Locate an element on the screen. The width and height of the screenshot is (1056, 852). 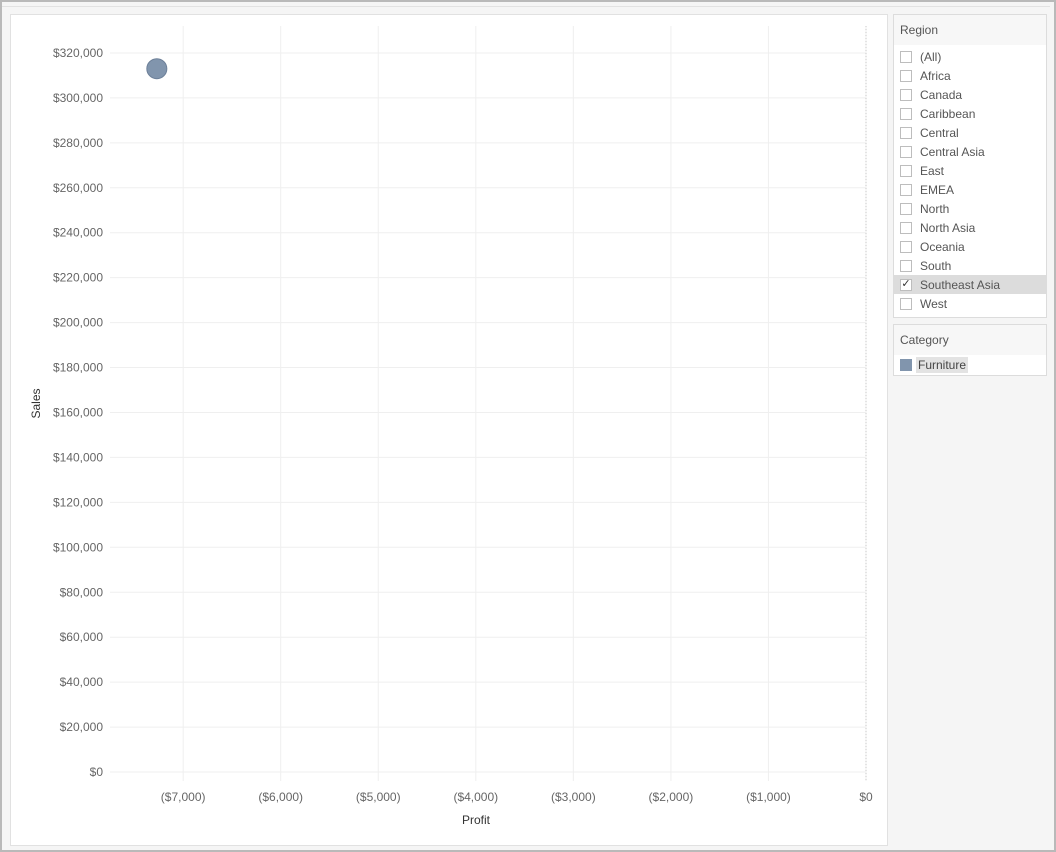
region-filter-label: North Asia is located at coordinates (948, 227).